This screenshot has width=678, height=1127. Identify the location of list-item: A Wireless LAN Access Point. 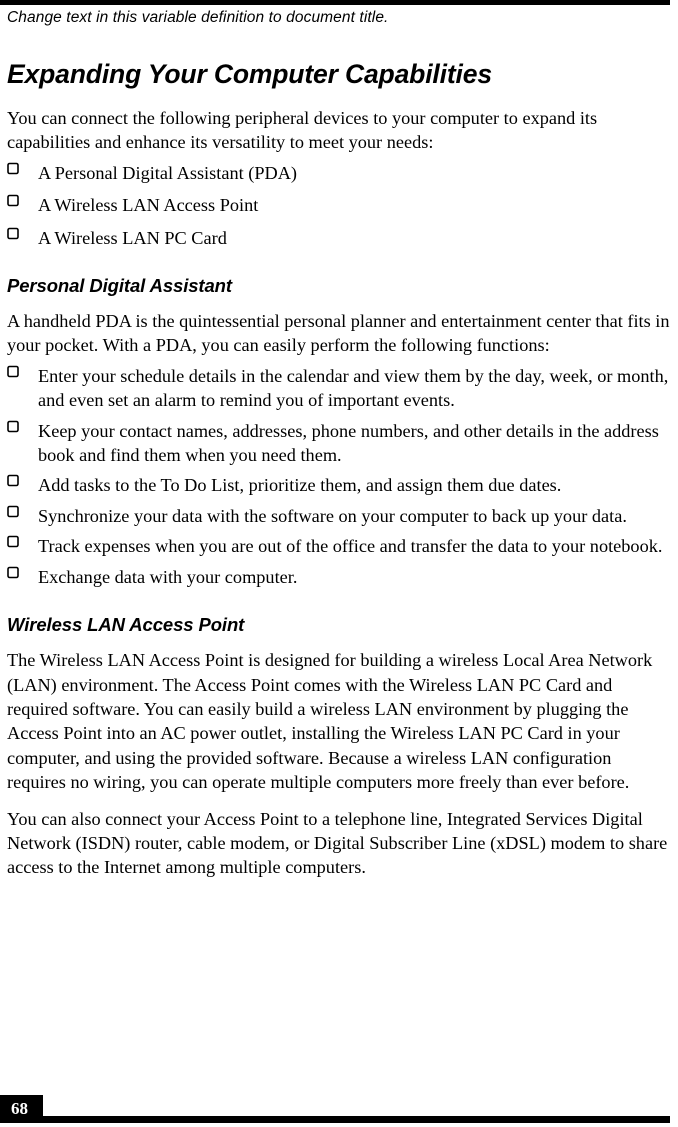
(339, 205).